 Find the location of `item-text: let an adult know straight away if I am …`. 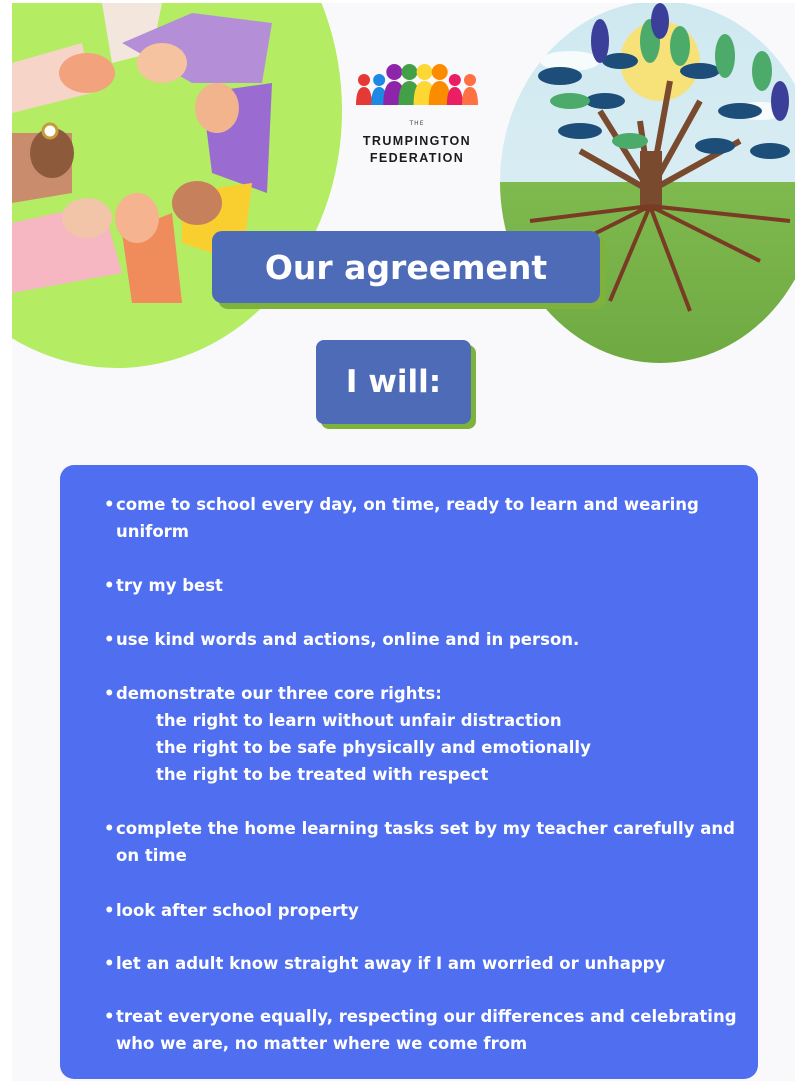

item-text: let an adult know straight away if I am … is located at coordinates (391, 963).